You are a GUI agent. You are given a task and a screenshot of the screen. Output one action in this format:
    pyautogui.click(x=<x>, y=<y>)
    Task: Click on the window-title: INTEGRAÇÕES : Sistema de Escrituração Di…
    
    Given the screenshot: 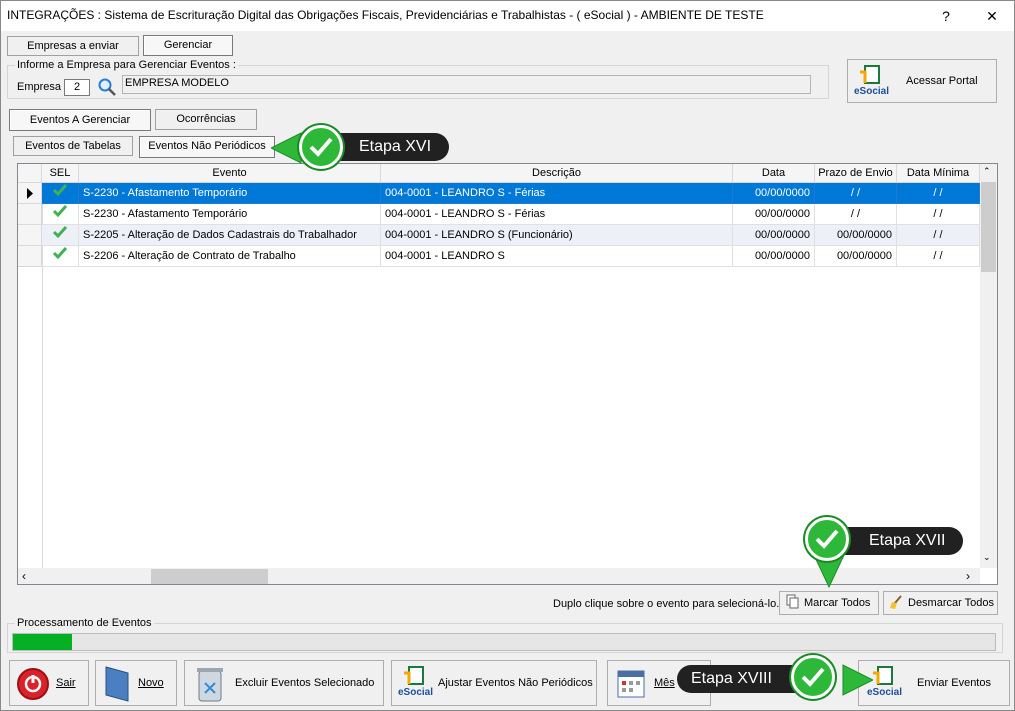 What is the action you would take?
    pyautogui.click(x=385, y=15)
    